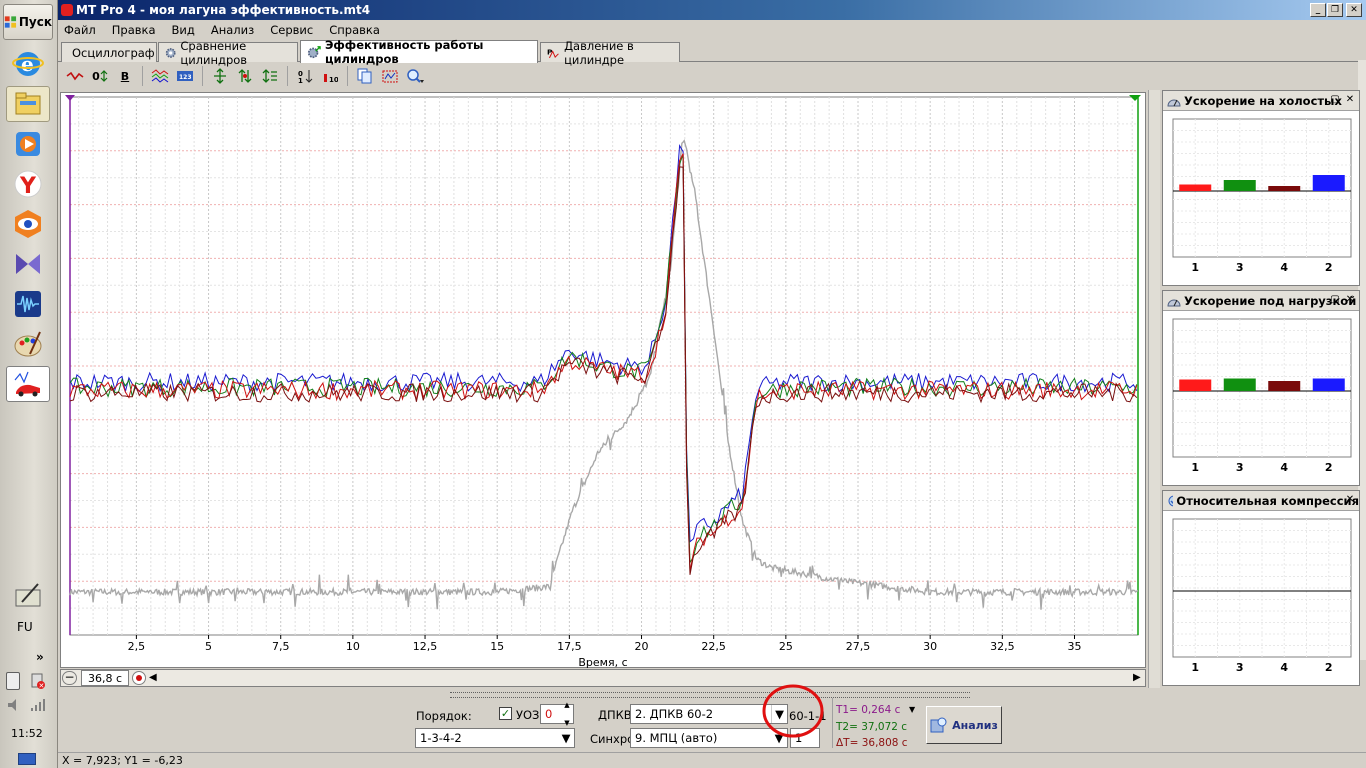 The height and width of the screenshot is (768, 1366). What do you see at coordinates (567, 714) in the screenshot?
I see `uoz-spinner-icon: ▲ ▼` at bounding box center [567, 714].